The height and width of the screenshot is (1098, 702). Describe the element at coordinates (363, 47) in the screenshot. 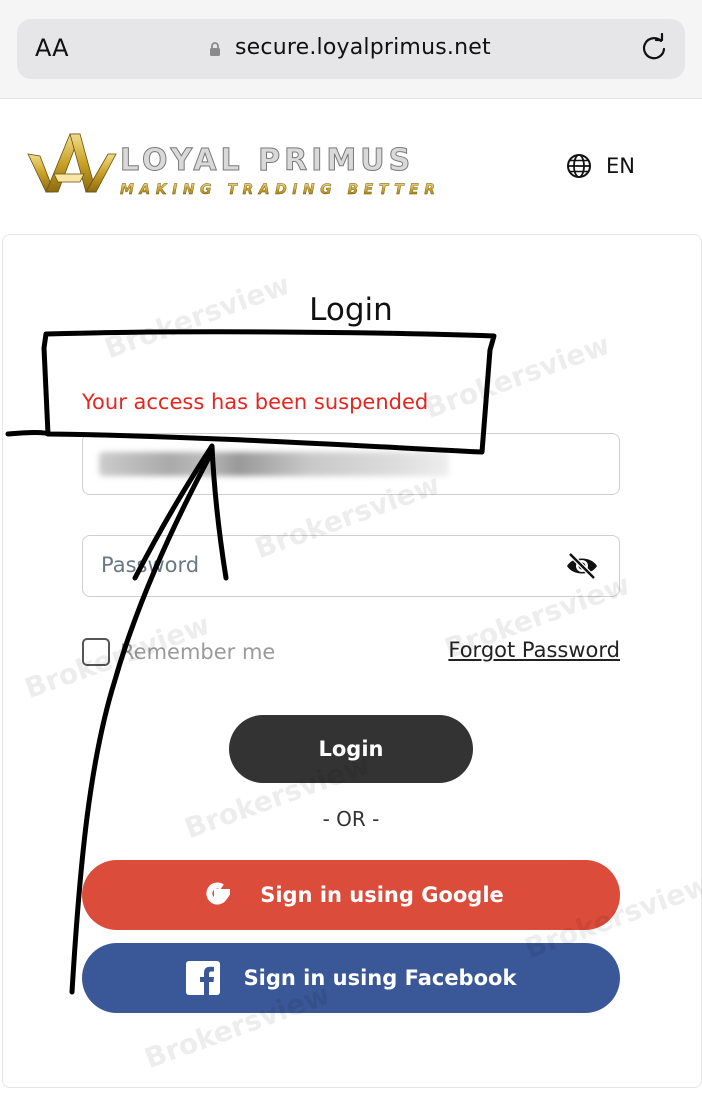

I see `url-text: secure.loyalprimus.net` at that location.